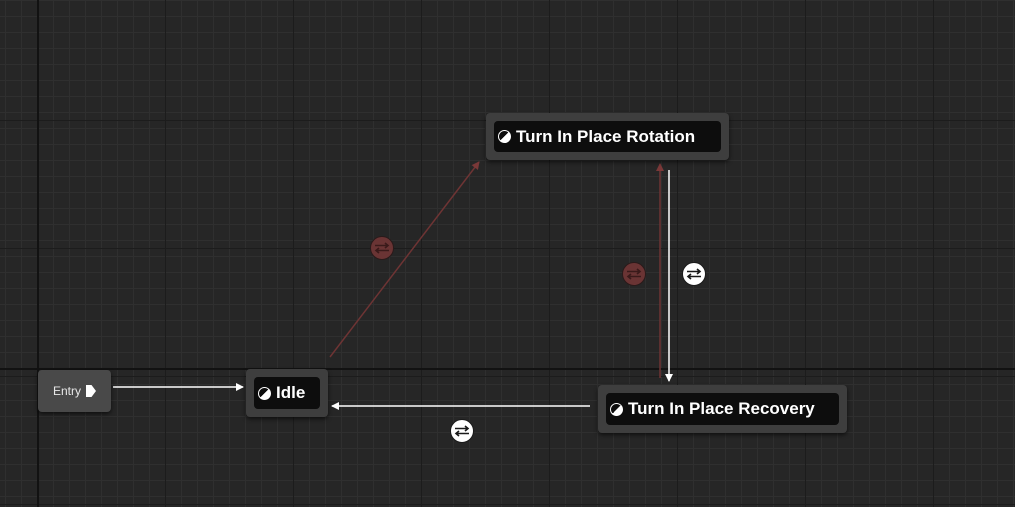 This screenshot has width=1015, height=507. I want to click on transition-icon-recovery-to-idle, so click(462, 431).